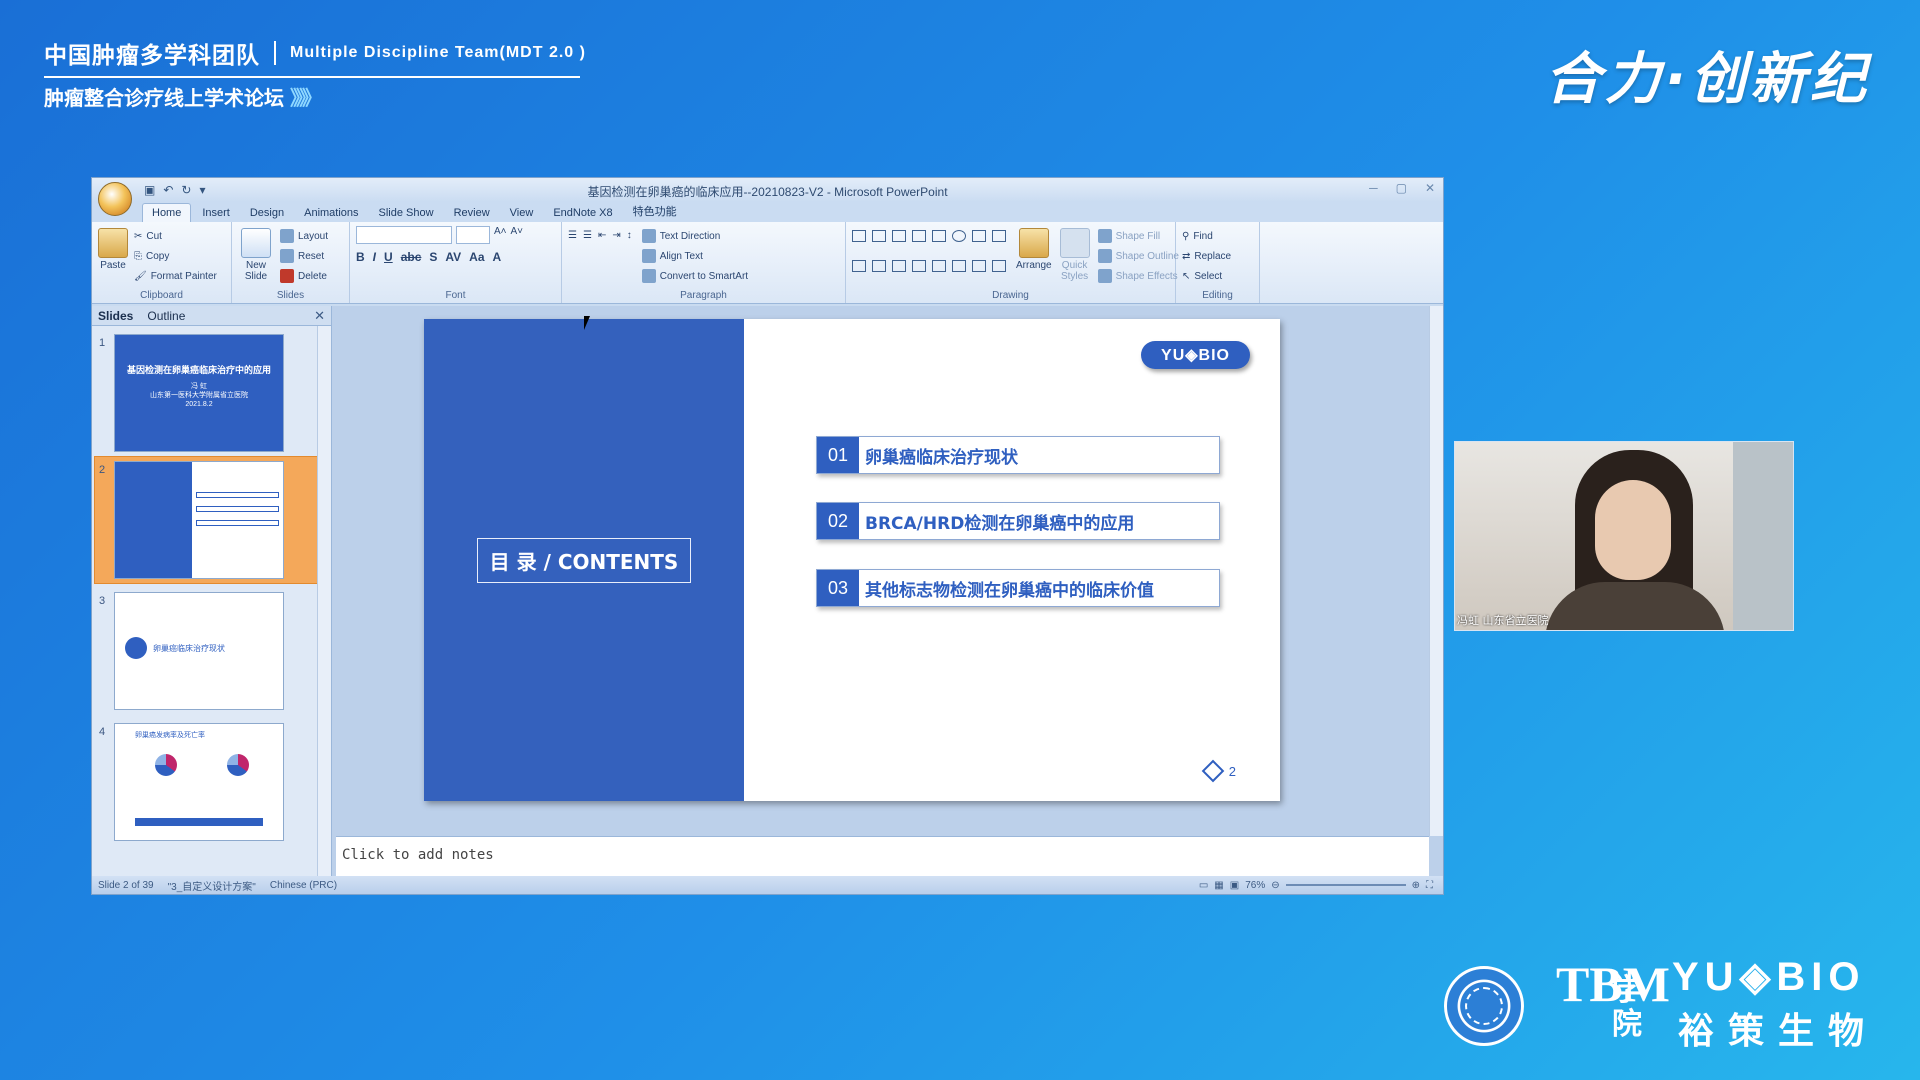 The height and width of the screenshot is (1080, 1920). Describe the element at coordinates (198, 370) in the screenshot. I see `thumbnail-title: 基因检测在卵巢癌临床治疗中的应用` at that location.